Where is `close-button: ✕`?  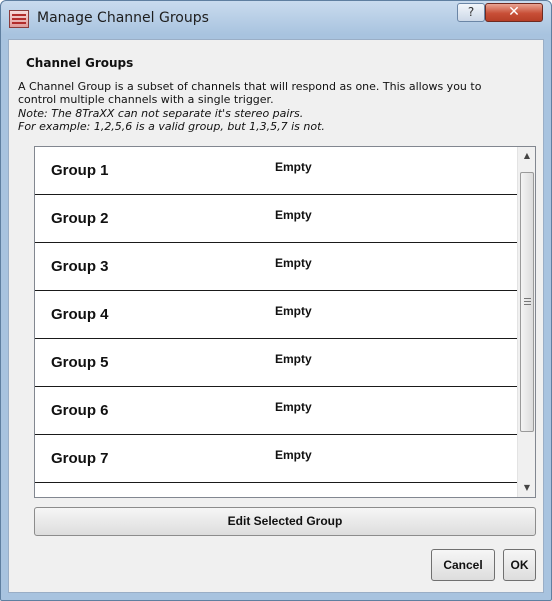 close-button: ✕ is located at coordinates (514, 12).